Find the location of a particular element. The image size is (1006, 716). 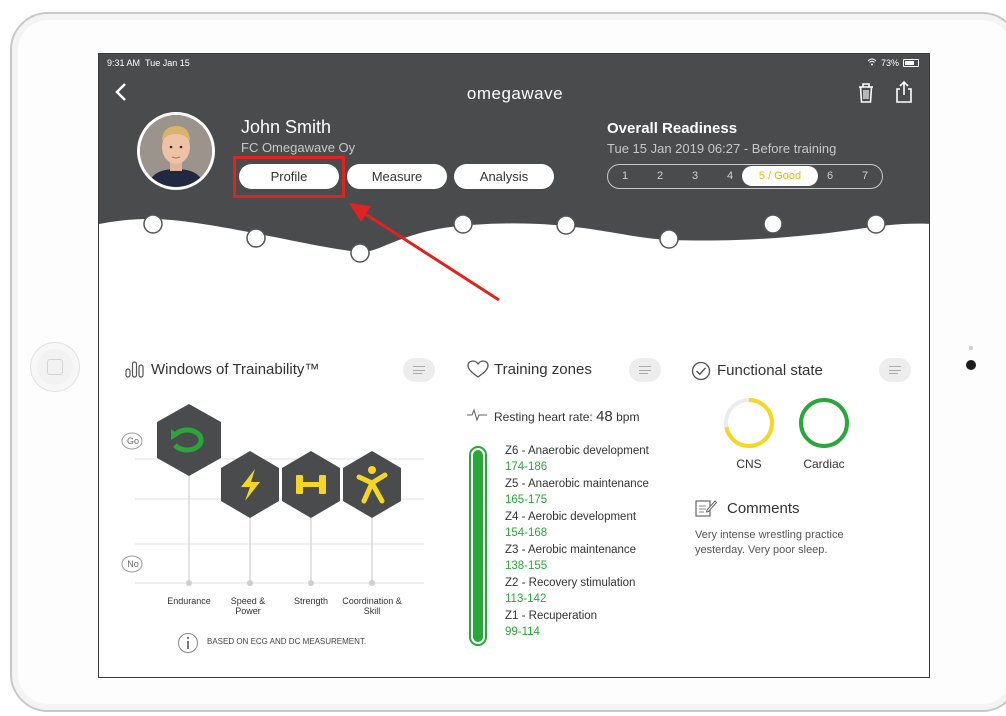

battery-percent: 73% is located at coordinates (889, 63).